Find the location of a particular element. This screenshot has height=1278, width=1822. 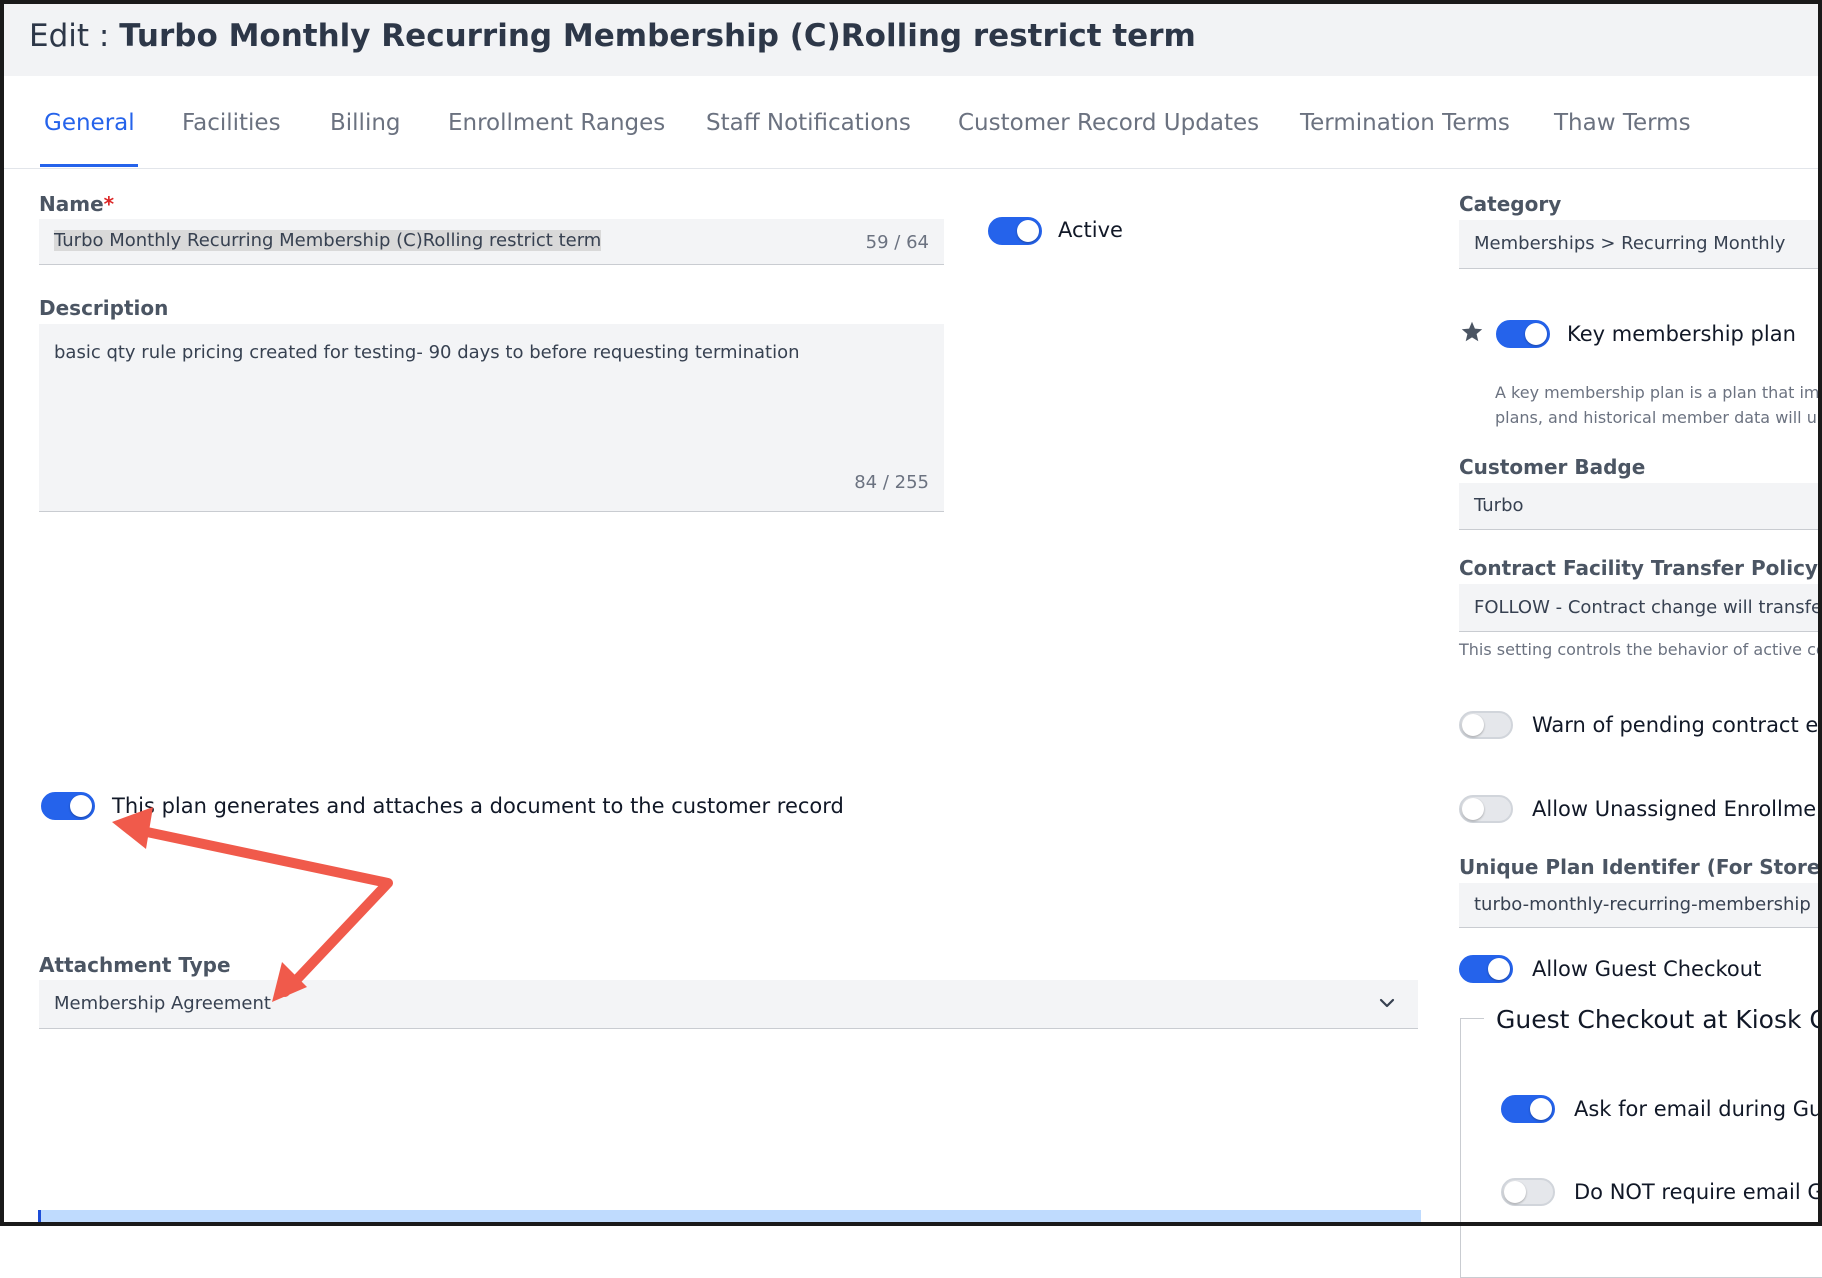

no-email-label: Do NOT require email Gu is located at coordinates (1698, 1192).